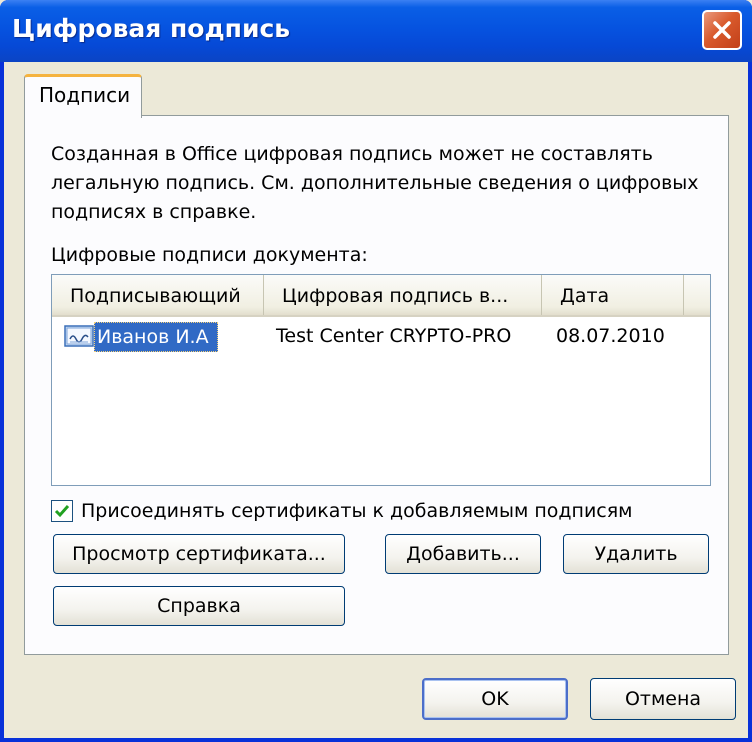  I want to click on cancel-button: Отмена, so click(663, 699).